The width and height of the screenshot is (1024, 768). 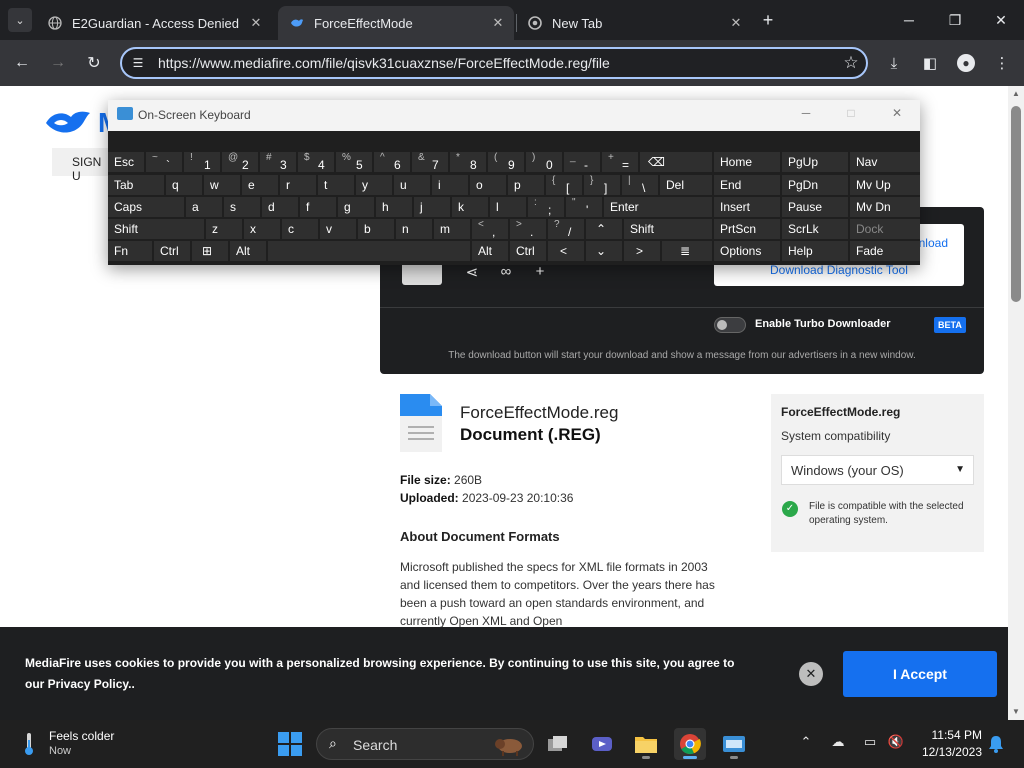 What do you see at coordinates (20, 20) in the screenshot?
I see `tab-search-button: ⌄` at bounding box center [20, 20].